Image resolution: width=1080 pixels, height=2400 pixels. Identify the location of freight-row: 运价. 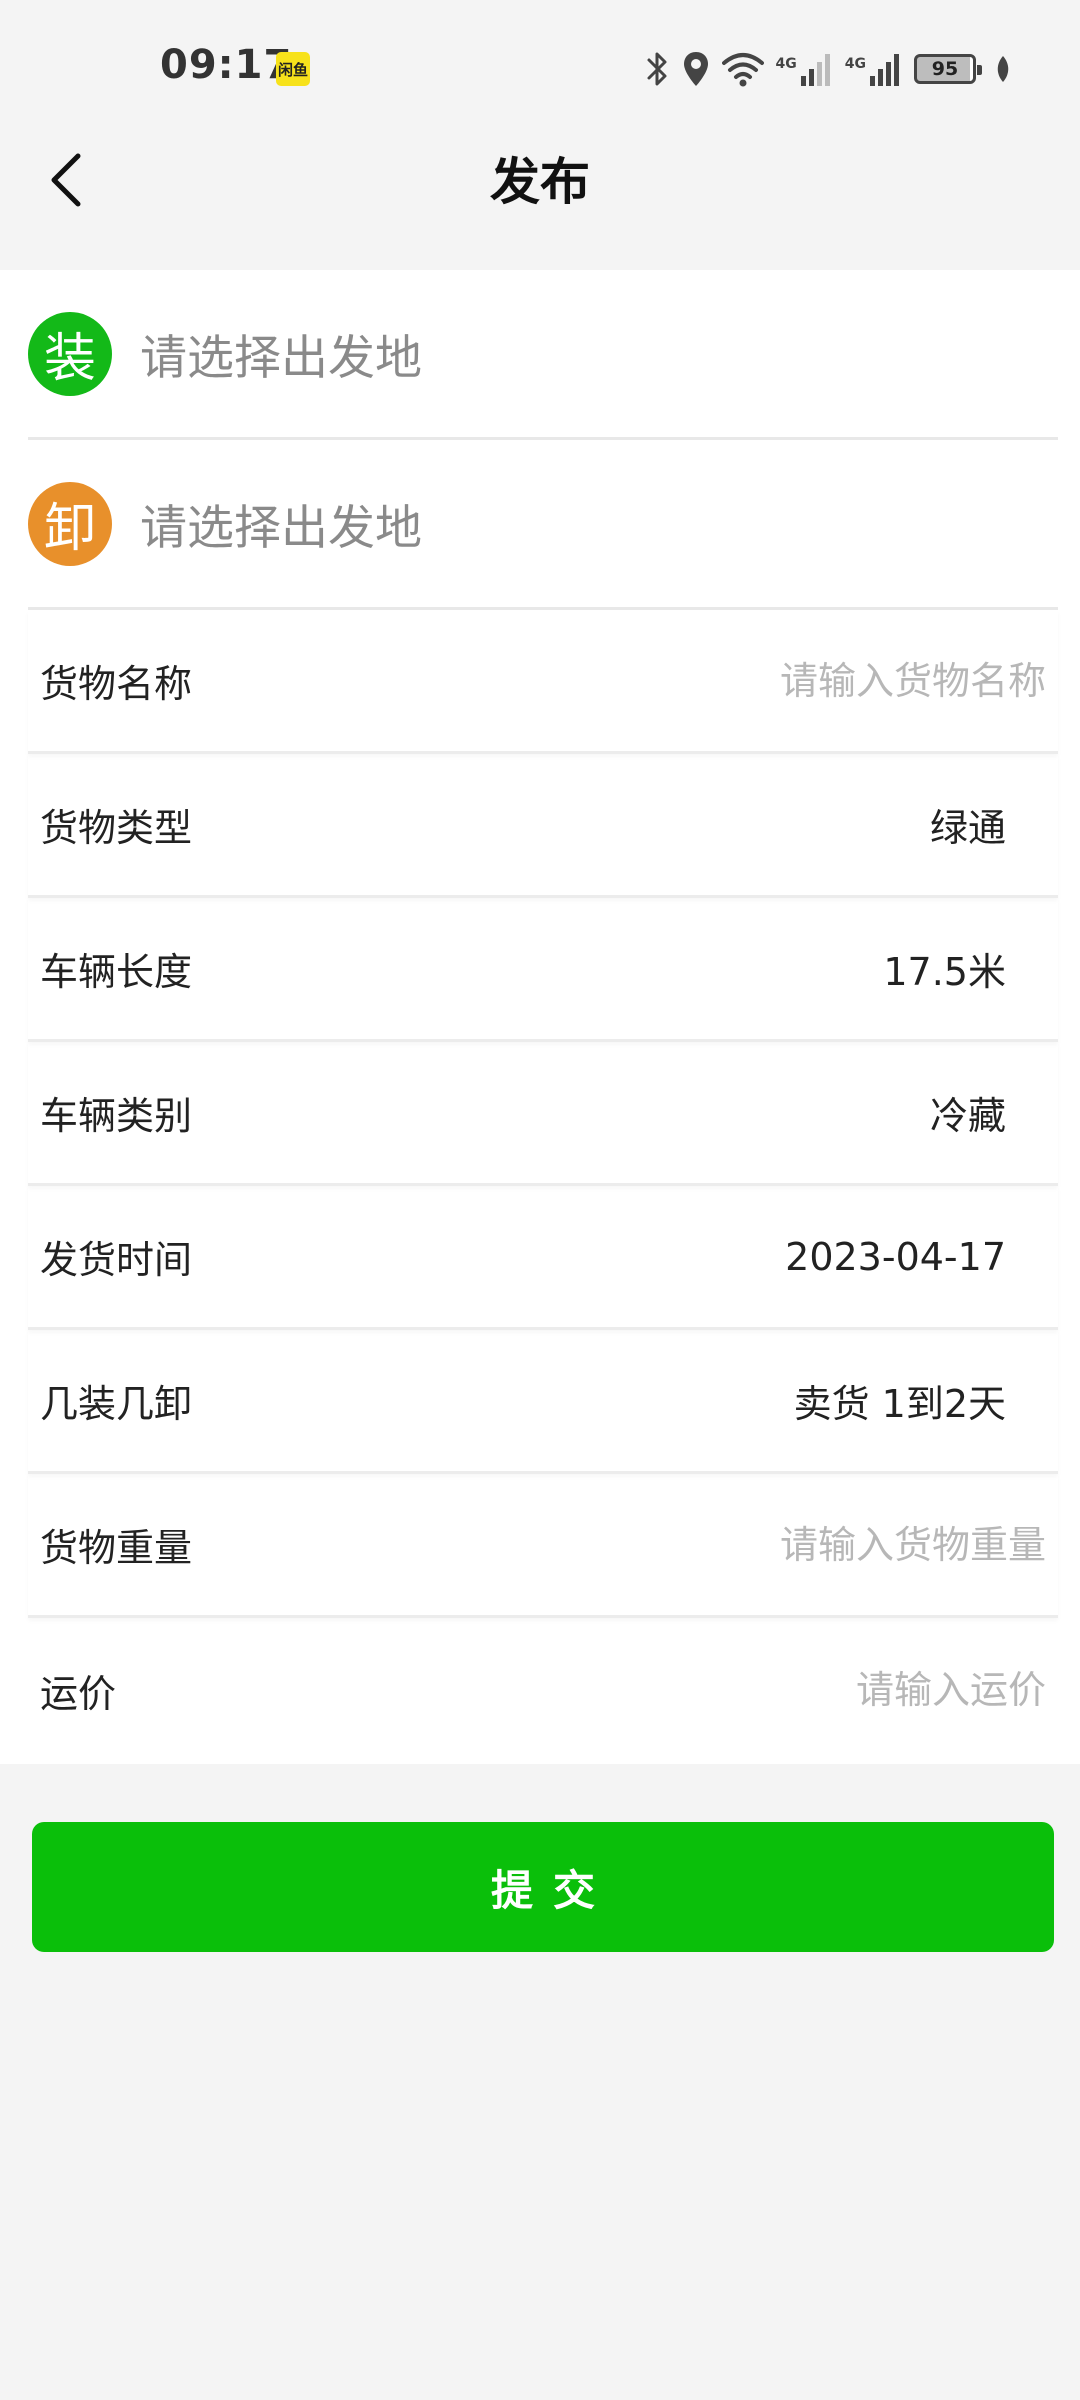
(543, 1690).